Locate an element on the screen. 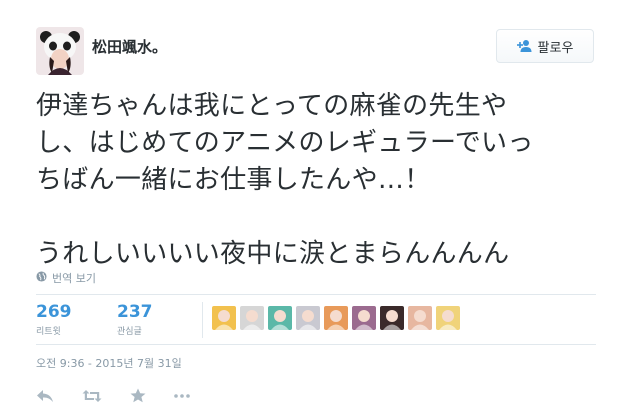 Image resolution: width=628 pixels, height=417 pixels. more-icon is located at coordinates (182, 395).